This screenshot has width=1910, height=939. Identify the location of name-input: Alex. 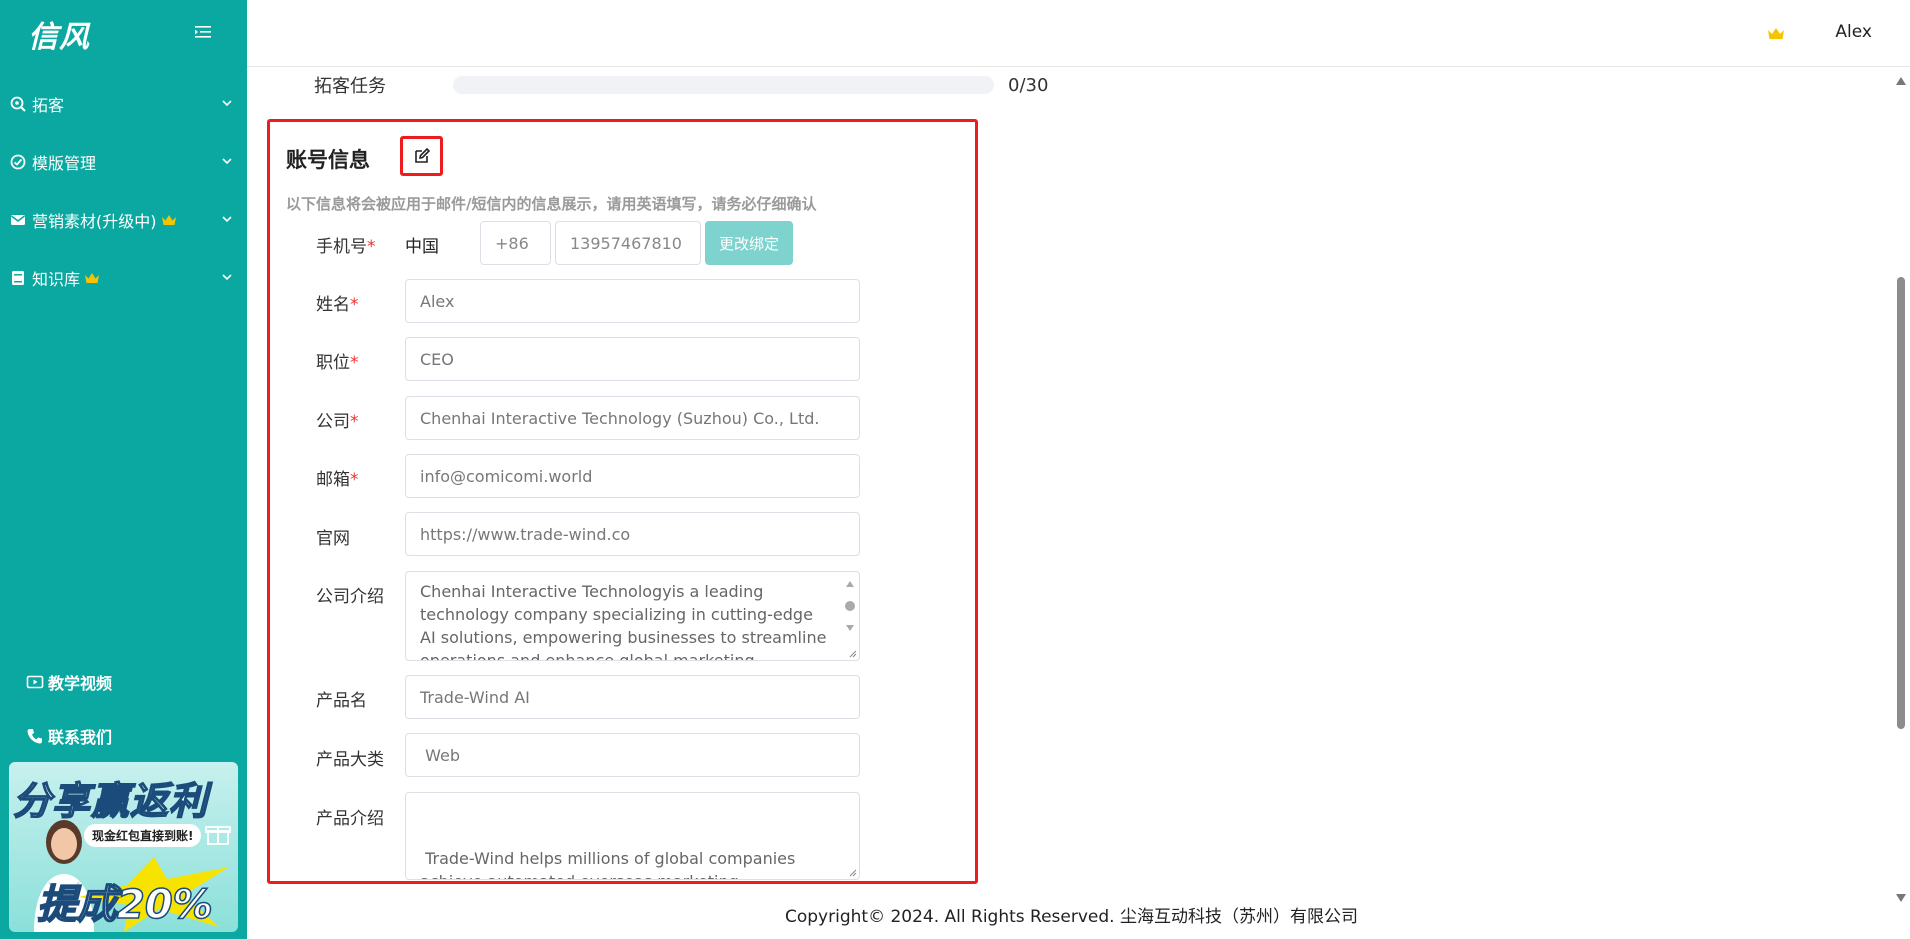
(632, 301).